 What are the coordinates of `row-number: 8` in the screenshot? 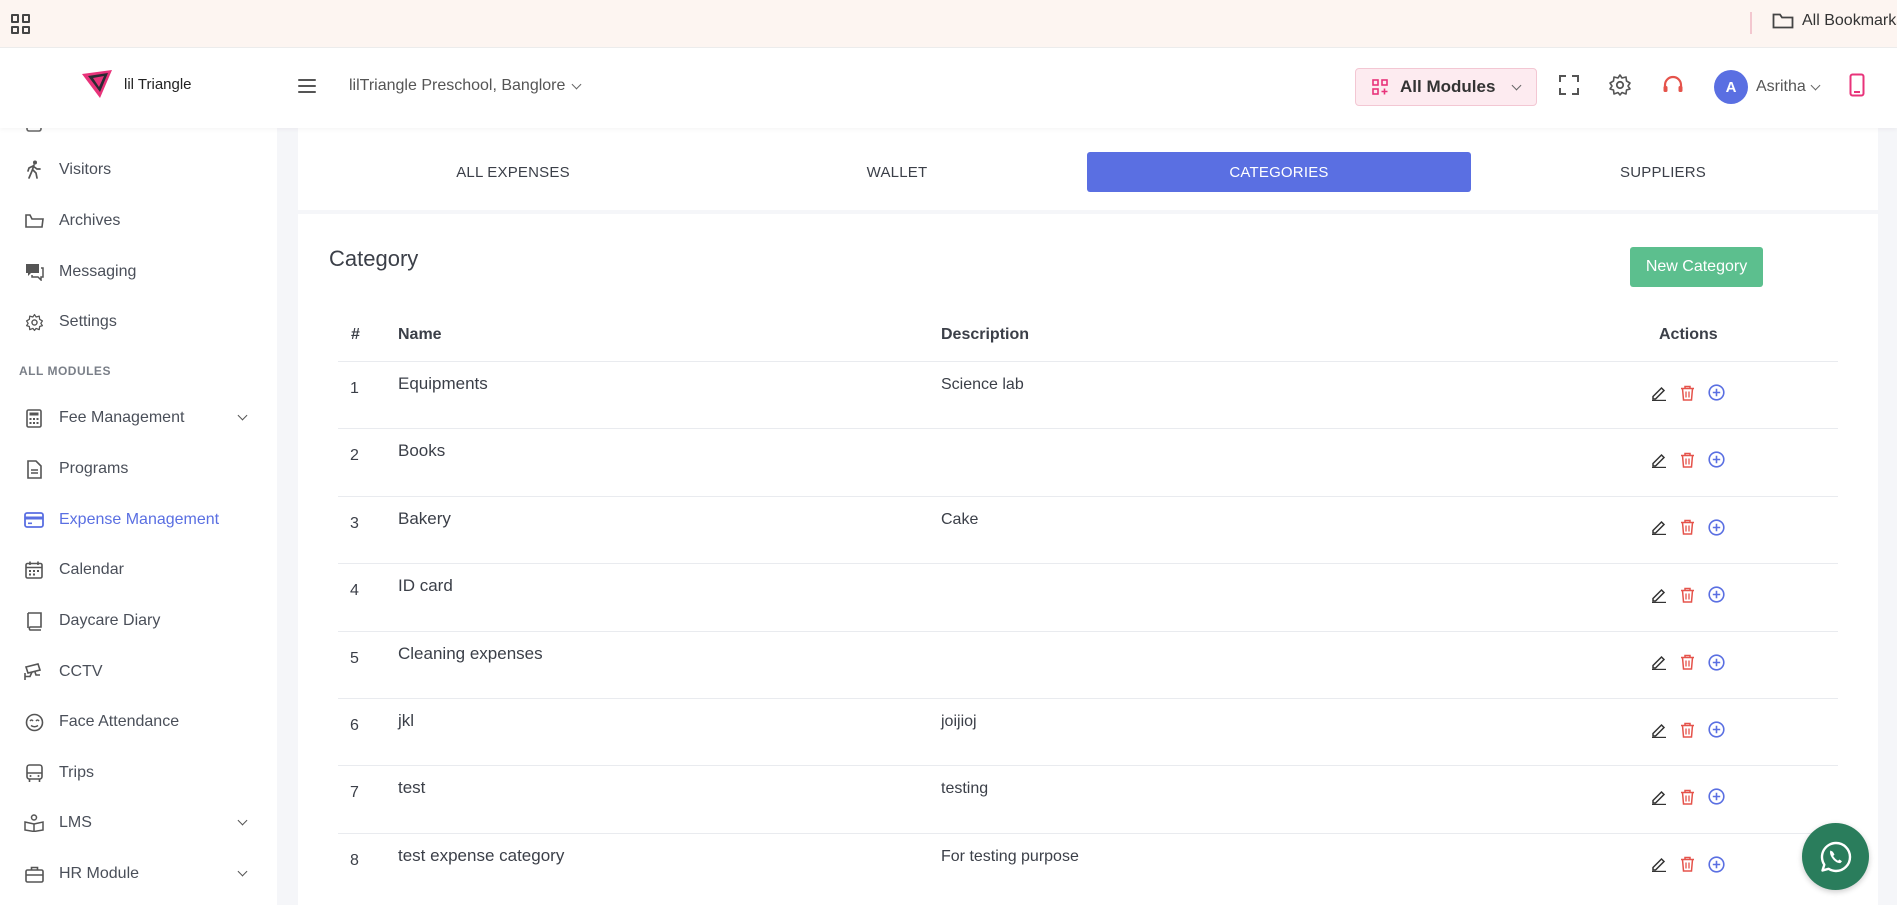 It's located at (354, 860).